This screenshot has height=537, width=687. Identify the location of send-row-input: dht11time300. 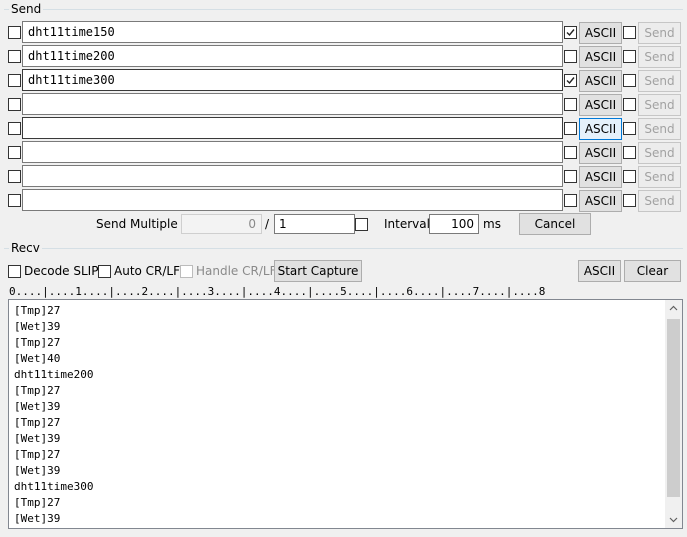
(292, 80).